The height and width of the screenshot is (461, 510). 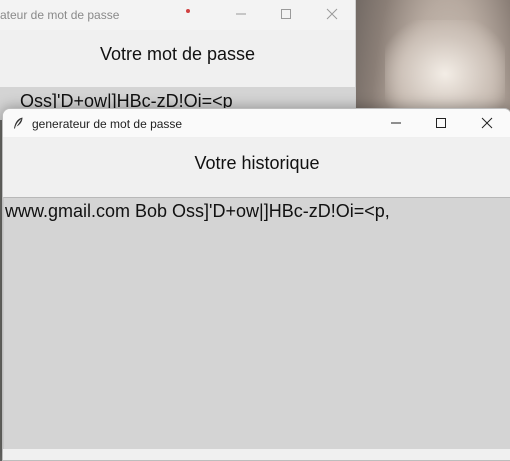 I want to click on window-bottom-edge, so click(x=256, y=454).